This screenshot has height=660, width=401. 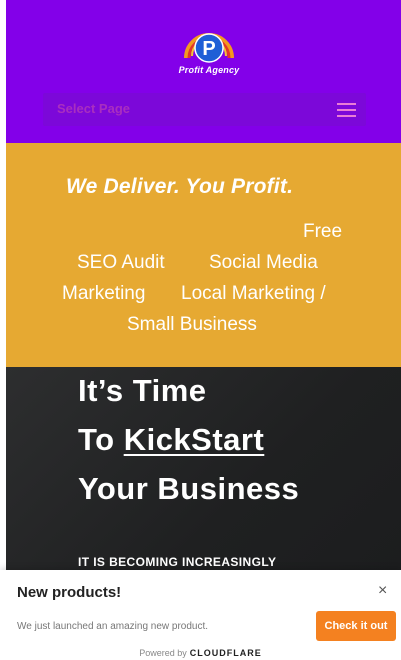 I want to click on service-local-marketing: Local Marketing /, so click(x=253, y=293).